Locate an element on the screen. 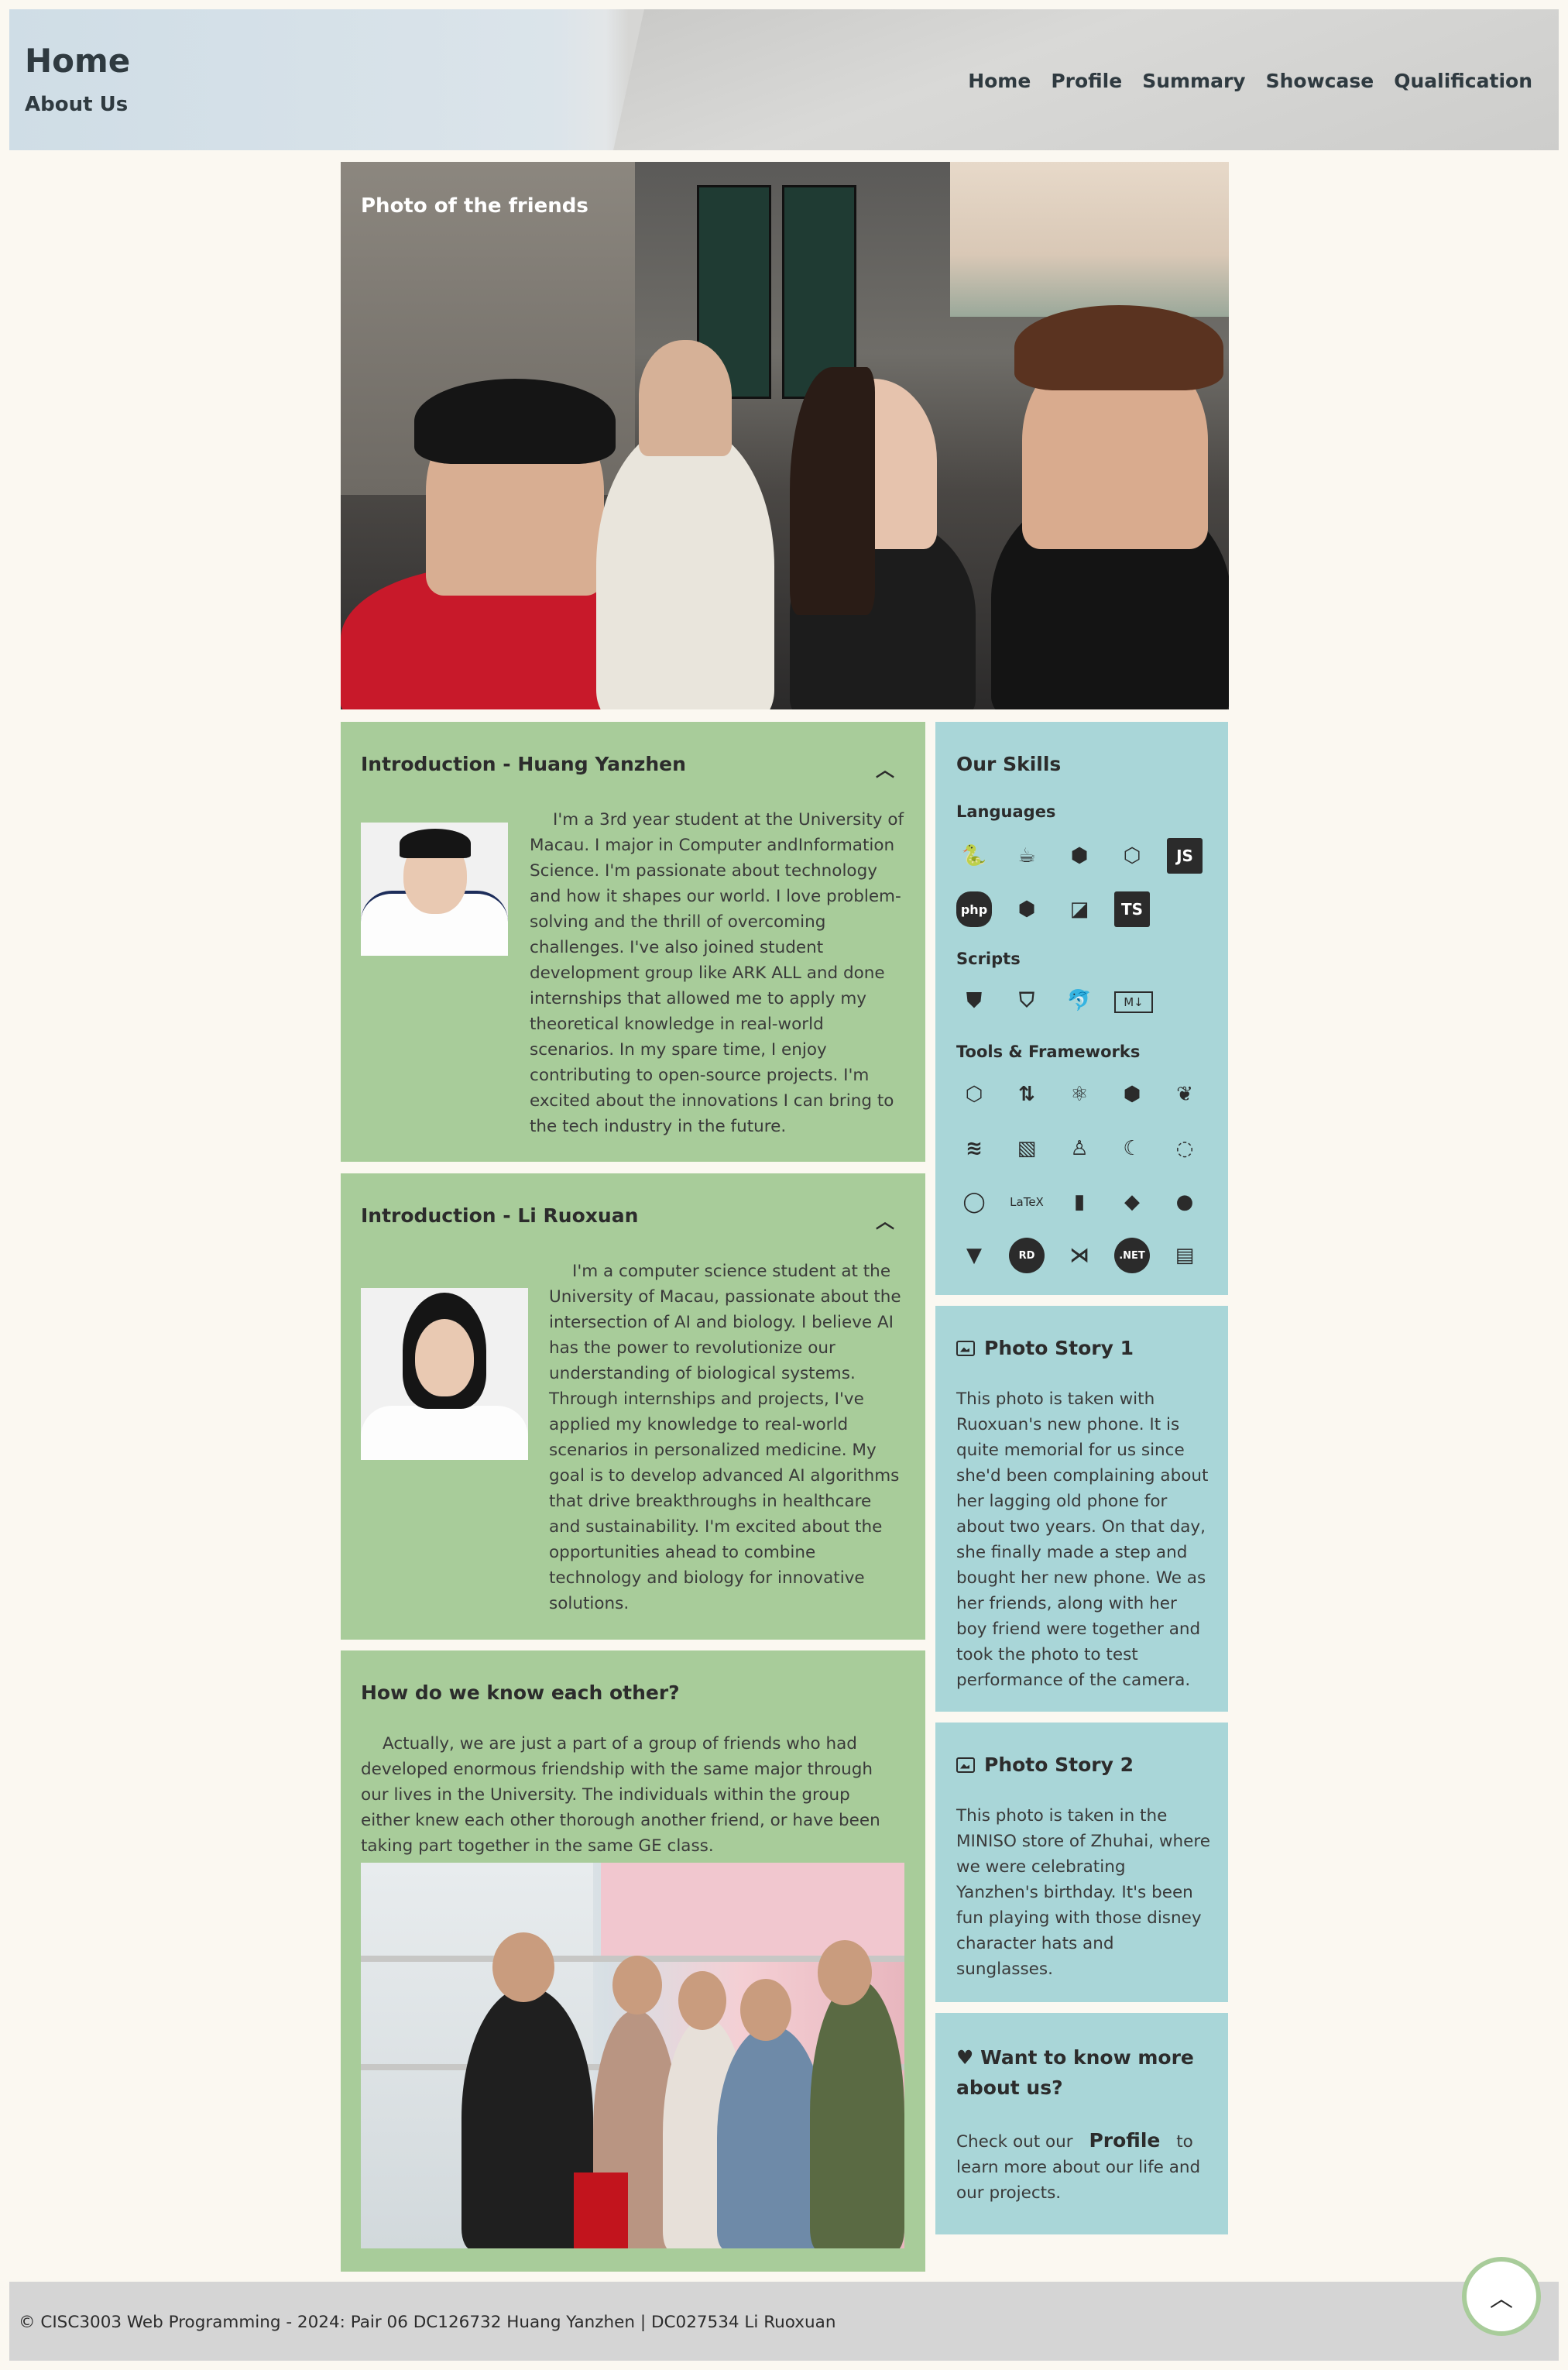  vscode-icon: ⋊ is located at coordinates (1079, 1255).